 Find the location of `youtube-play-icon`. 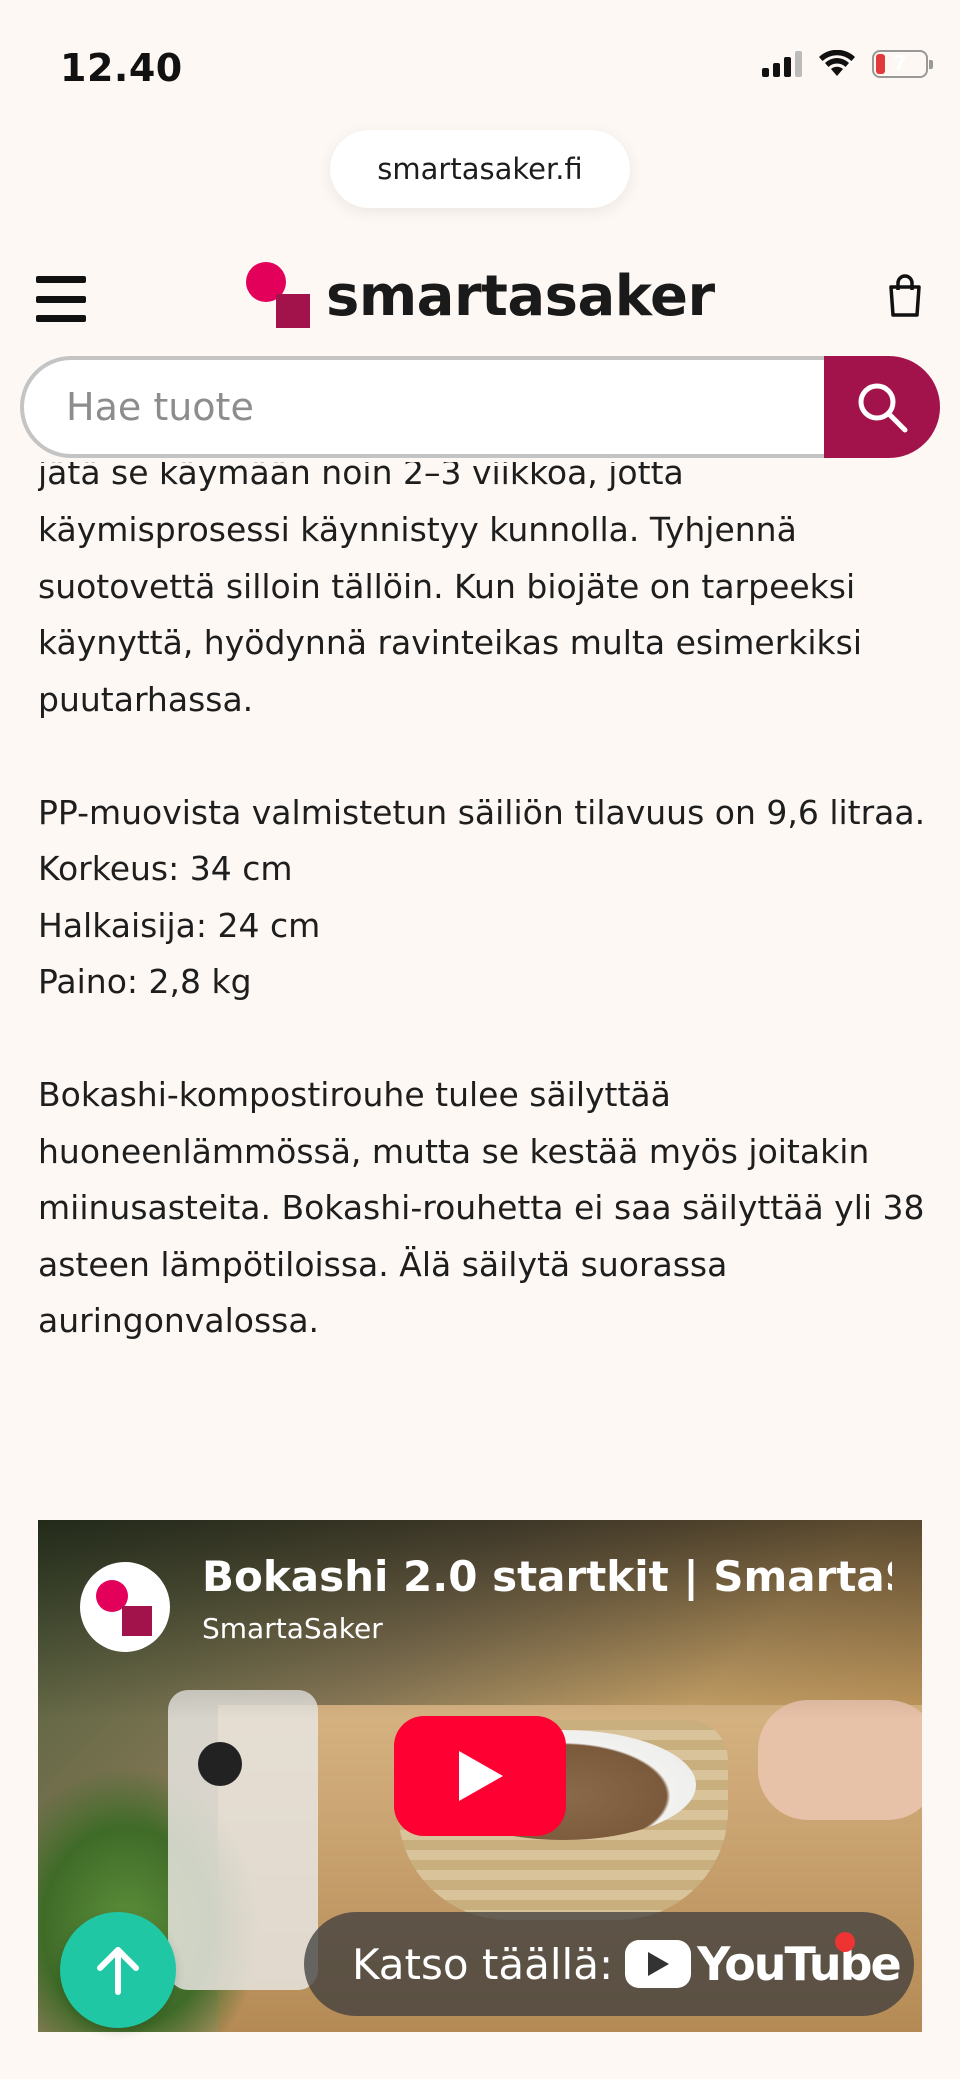

youtube-play-icon is located at coordinates (658, 1964).